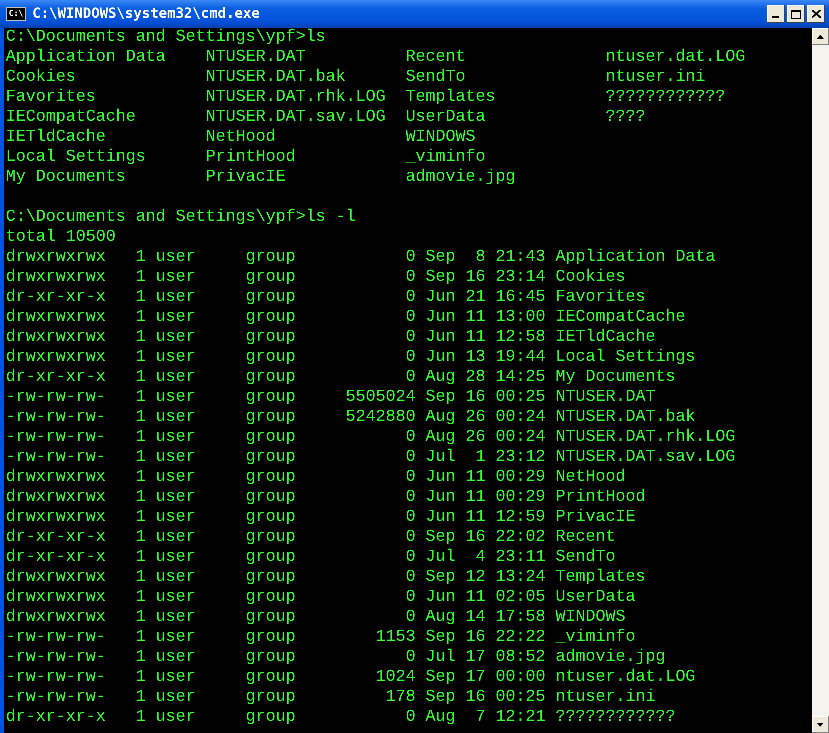 The image size is (829, 733). I want to click on console-line: IECompatCache NTUSER.DAT.sav.LOG UserData ????, so click(326, 118).